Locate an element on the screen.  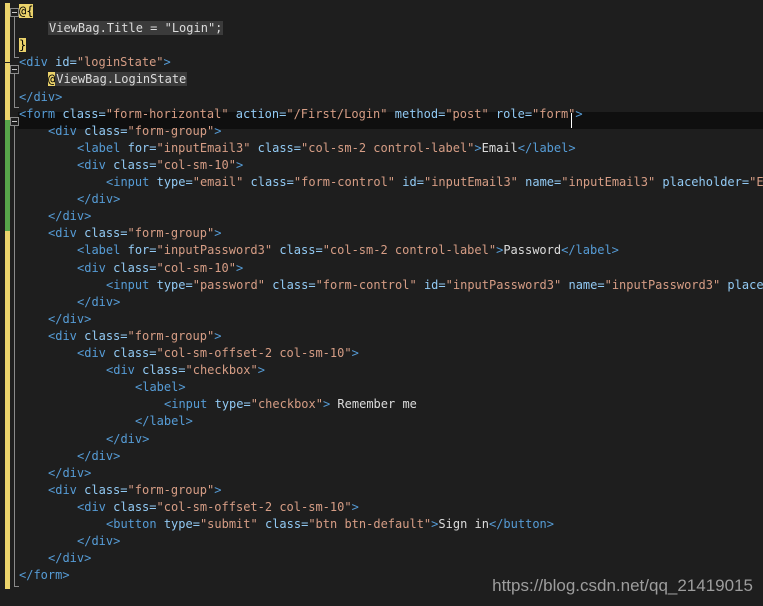
code-token: id= is located at coordinates (434, 284).